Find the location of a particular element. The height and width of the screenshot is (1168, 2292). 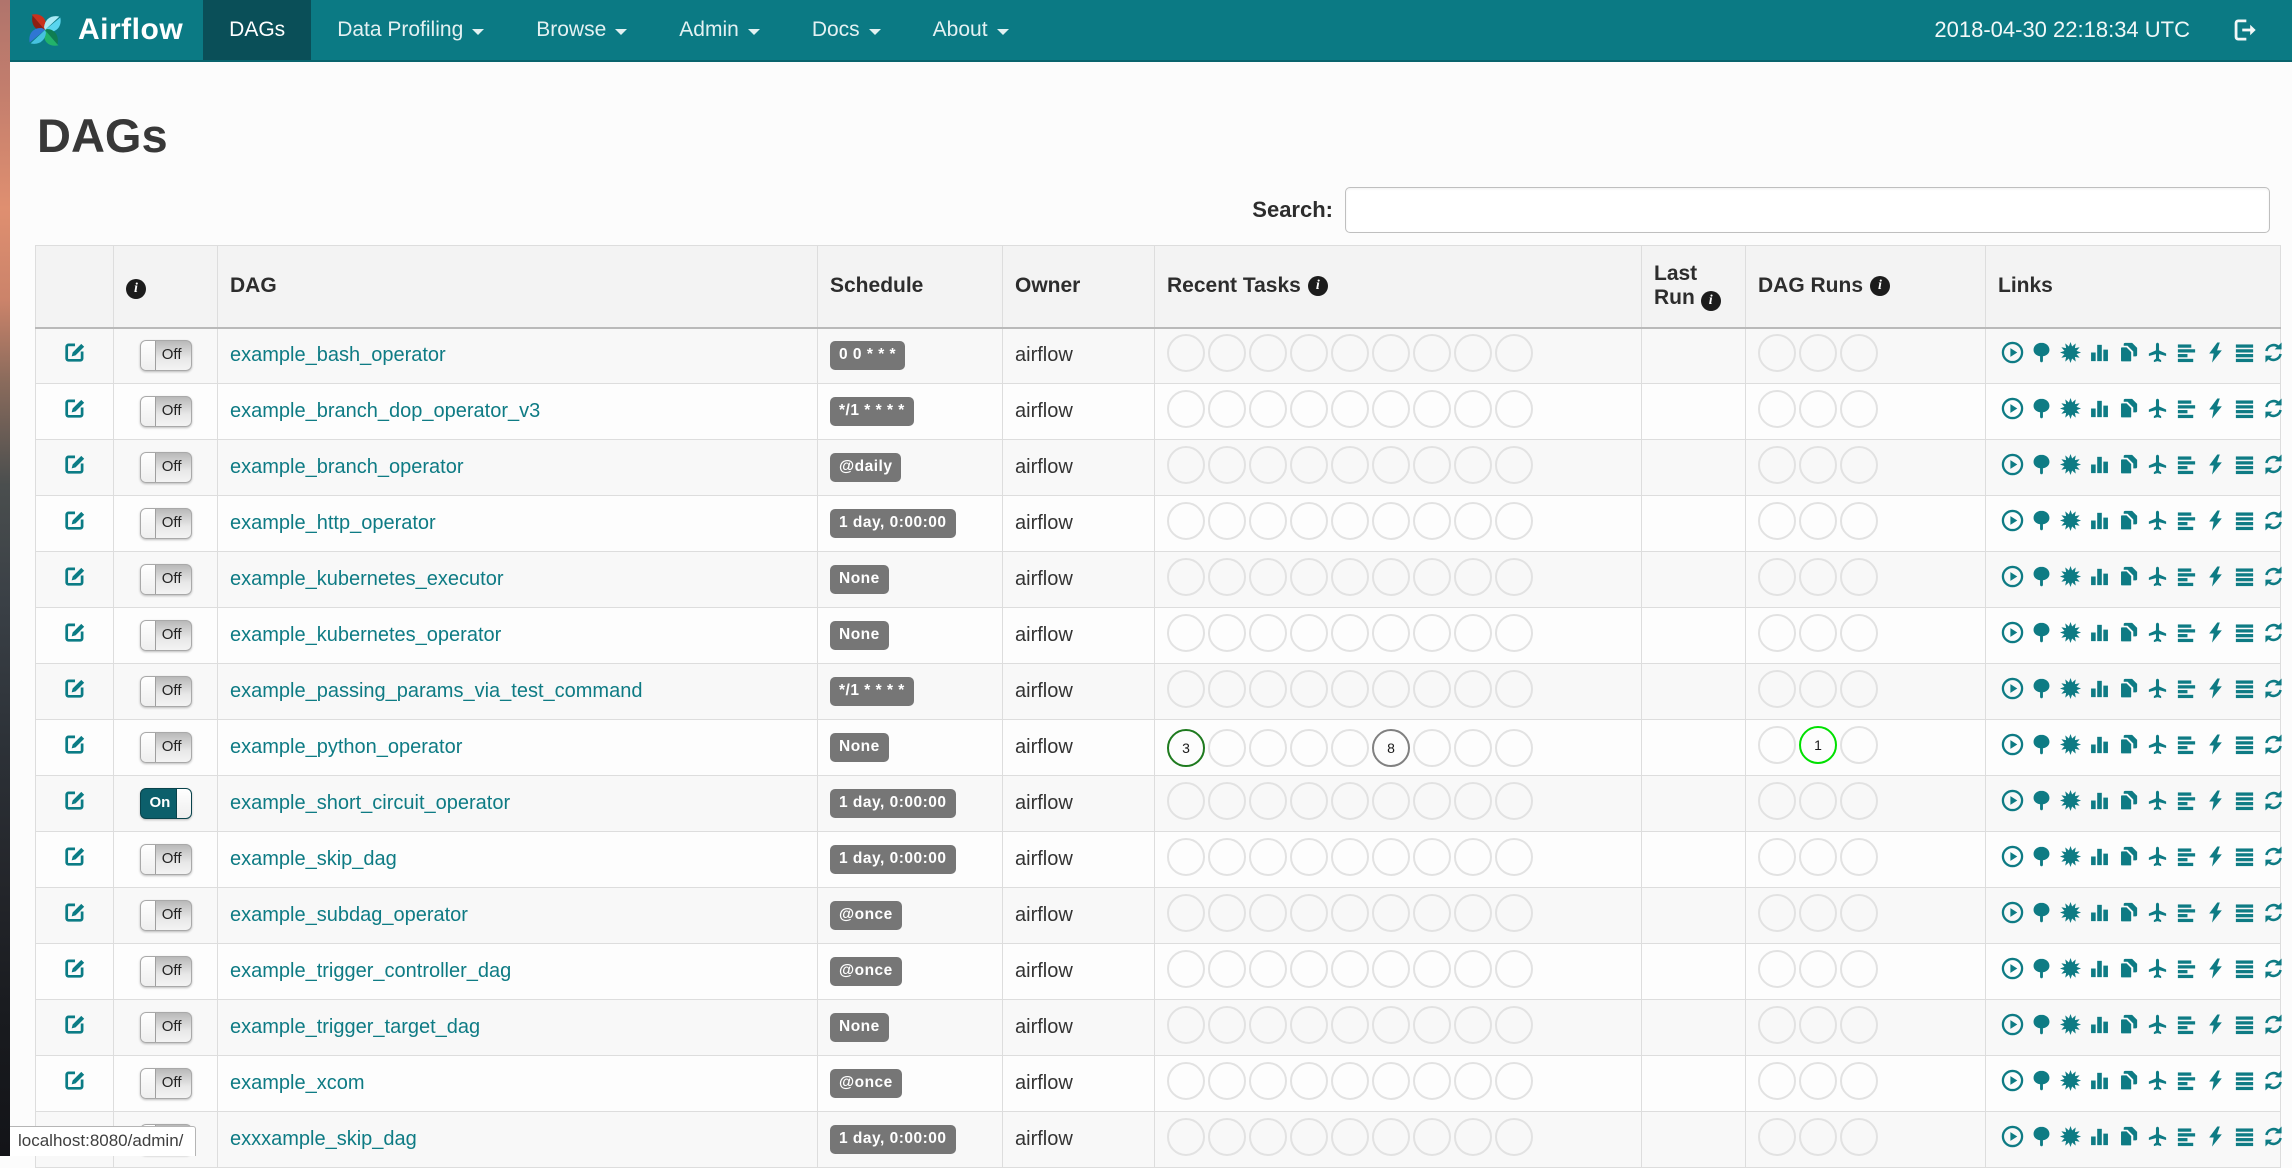

header-owner: Owner is located at coordinates (1078, 287).